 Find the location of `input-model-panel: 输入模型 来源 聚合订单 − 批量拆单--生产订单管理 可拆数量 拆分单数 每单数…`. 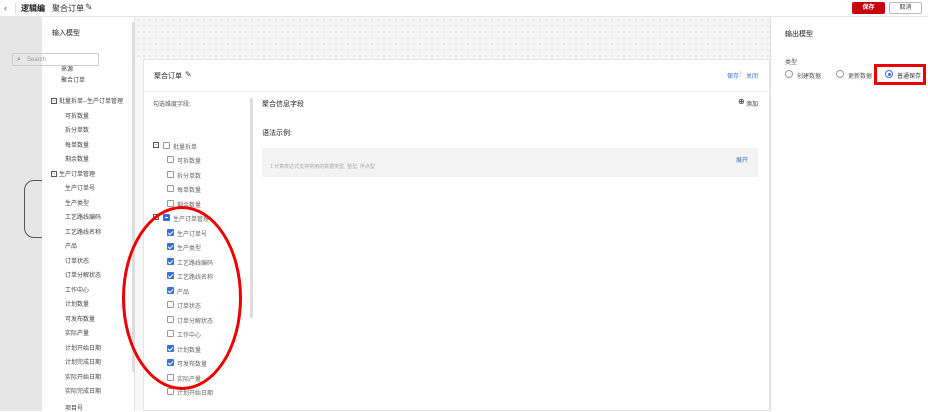

input-model-panel: 输入模型 来源 聚合订单 − 批量拆单--生产订单管理 可拆数量 拆分单数 每单数… is located at coordinates (88, 214).